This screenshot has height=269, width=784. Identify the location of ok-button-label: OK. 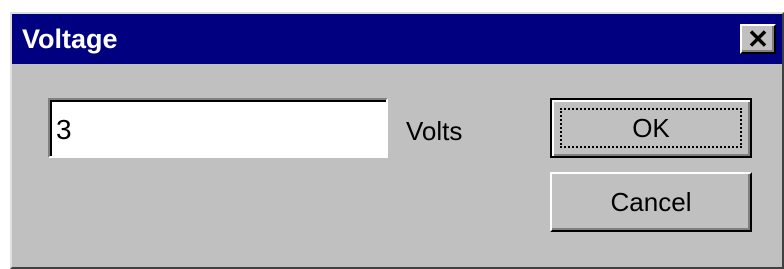
(651, 127).